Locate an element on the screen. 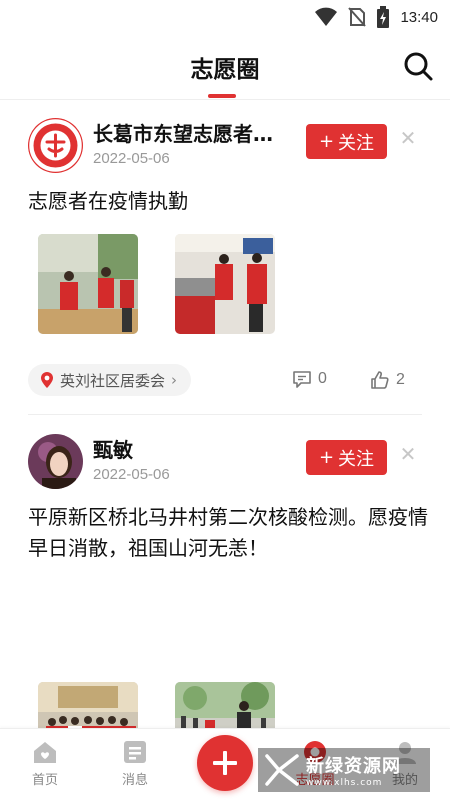  post-author: 甄敏 is located at coordinates (193, 448).